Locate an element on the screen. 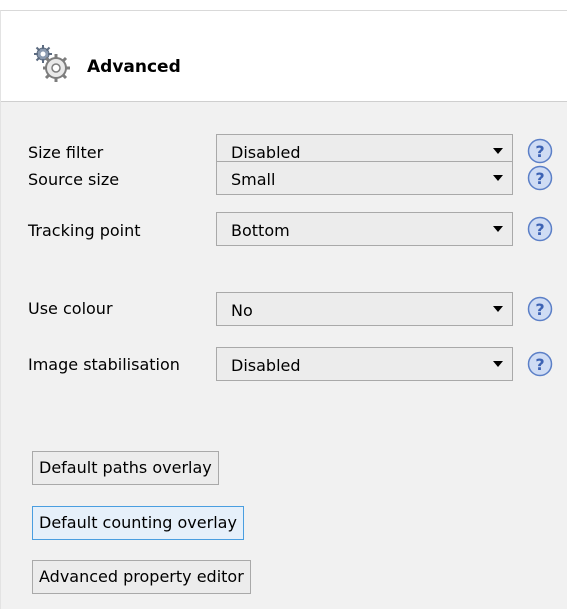 Image resolution: width=567 pixels, height=609 pixels. gear-icon is located at coordinates (52, 63).